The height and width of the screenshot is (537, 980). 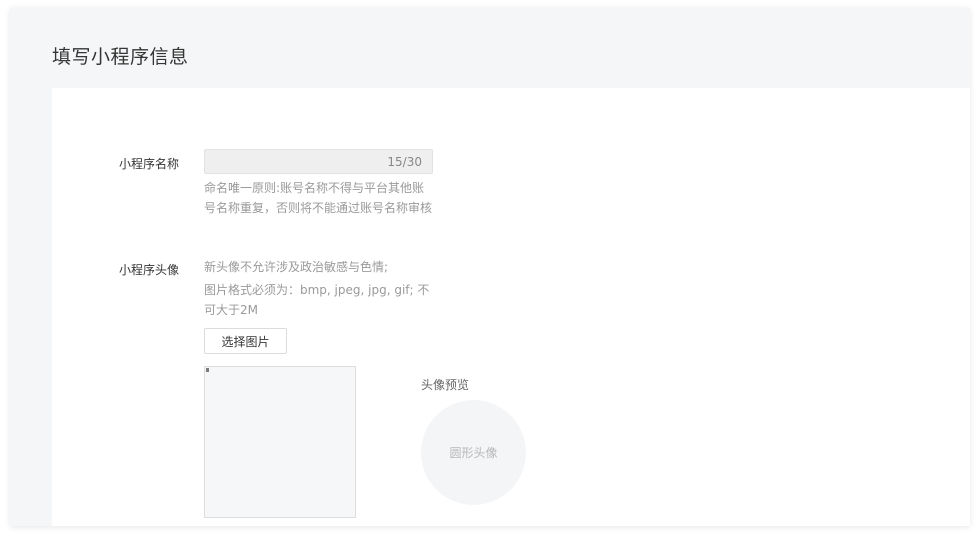 I want to click on avatar-tip-line1: 新头像不允许涉及政治敏感与色情;, so click(x=296, y=267).